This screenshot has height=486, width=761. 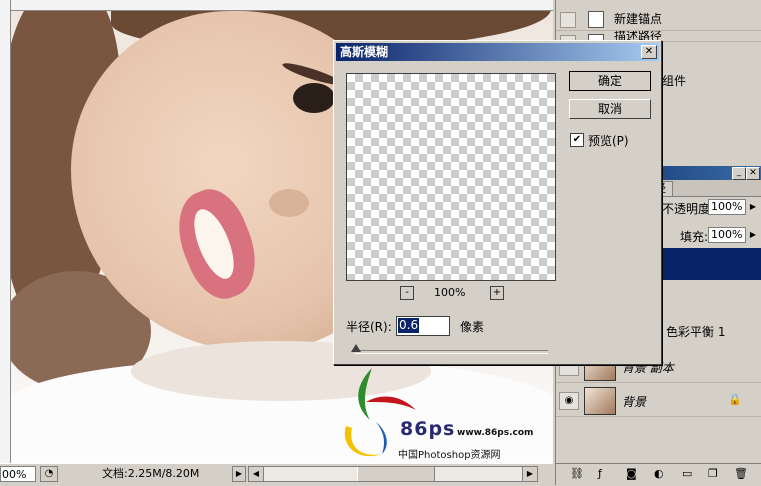 I want to click on history-item: 新建锚点, so click(x=658, y=19).